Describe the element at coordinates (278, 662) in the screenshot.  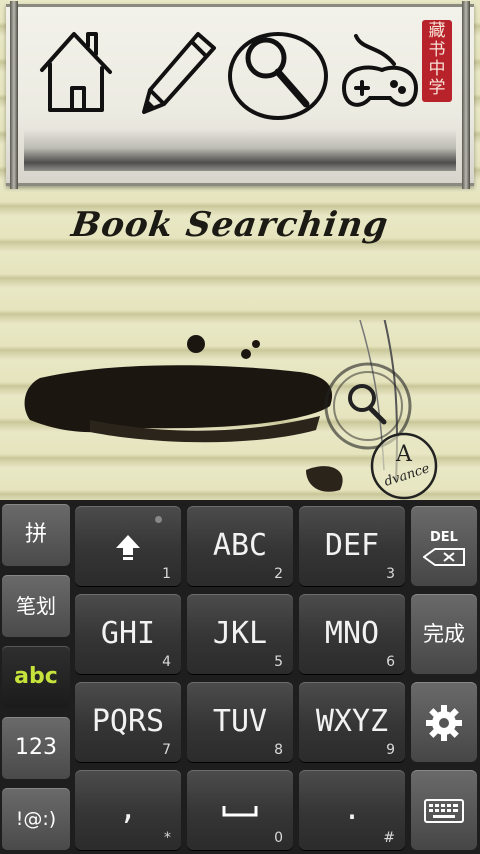
I see `key-digit: 5` at that location.